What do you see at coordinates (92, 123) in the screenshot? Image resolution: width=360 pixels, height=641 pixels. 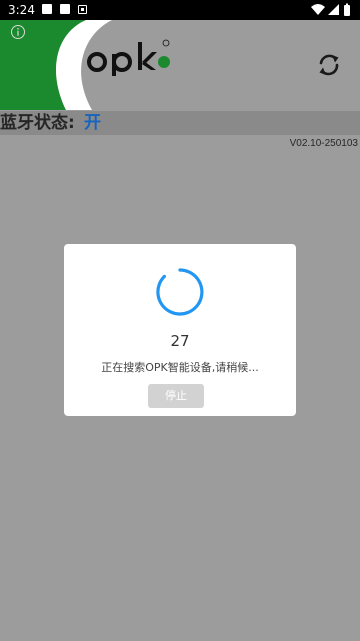 I see `bluetooth-status-value: 开` at bounding box center [92, 123].